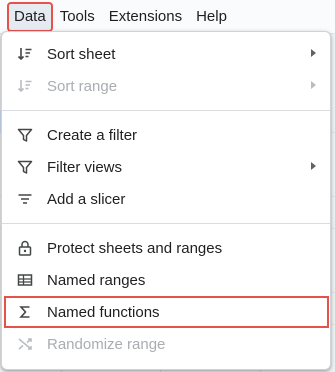  I want to click on menubar-tools: Tools, so click(77, 17).